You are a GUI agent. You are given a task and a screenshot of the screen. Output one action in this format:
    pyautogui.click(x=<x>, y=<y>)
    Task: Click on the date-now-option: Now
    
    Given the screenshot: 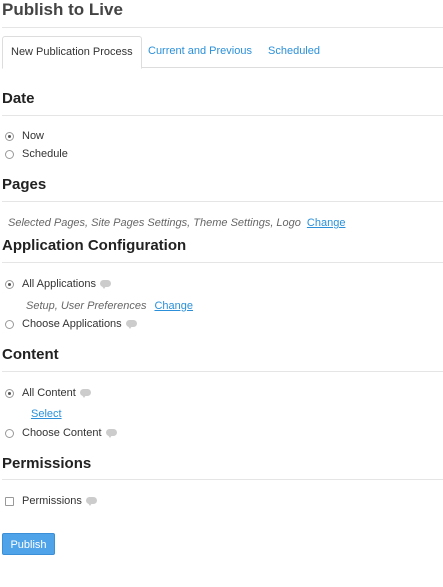 What is the action you would take?
    pyautogui.click(x=24, y=136)
    